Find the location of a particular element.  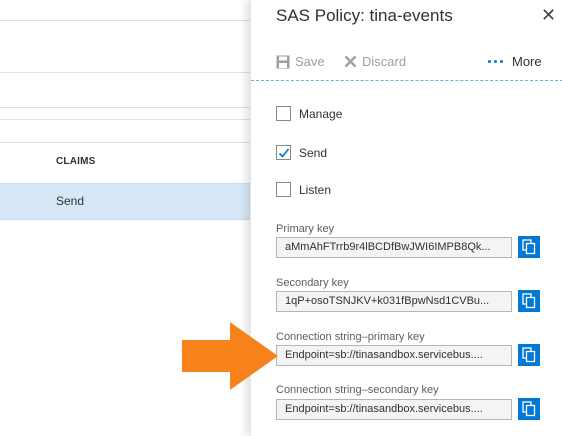

save-icon is located at coordinates (283, 61).